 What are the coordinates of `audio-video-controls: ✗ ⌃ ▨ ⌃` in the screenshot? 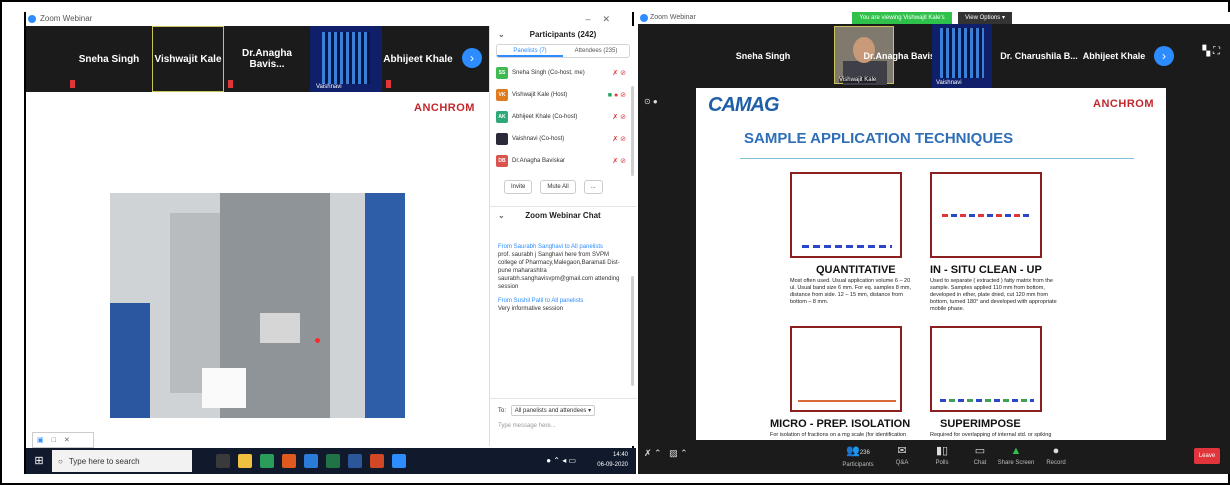 It's located at (666, 453).